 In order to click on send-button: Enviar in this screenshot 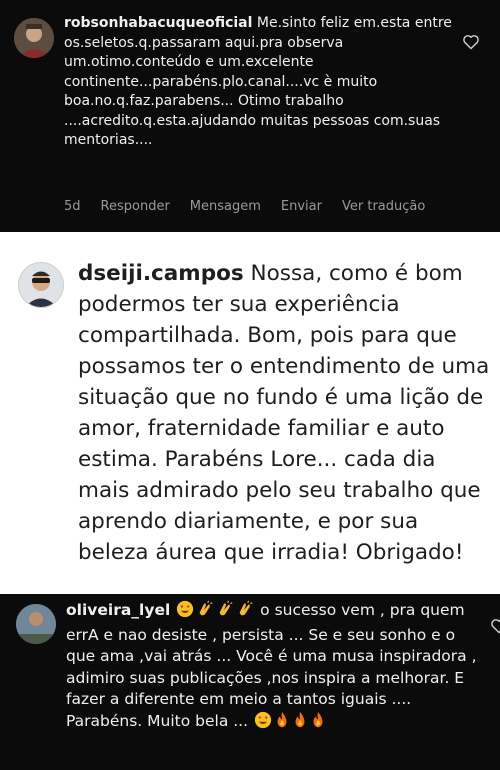, I will do `click(301, 206)`.